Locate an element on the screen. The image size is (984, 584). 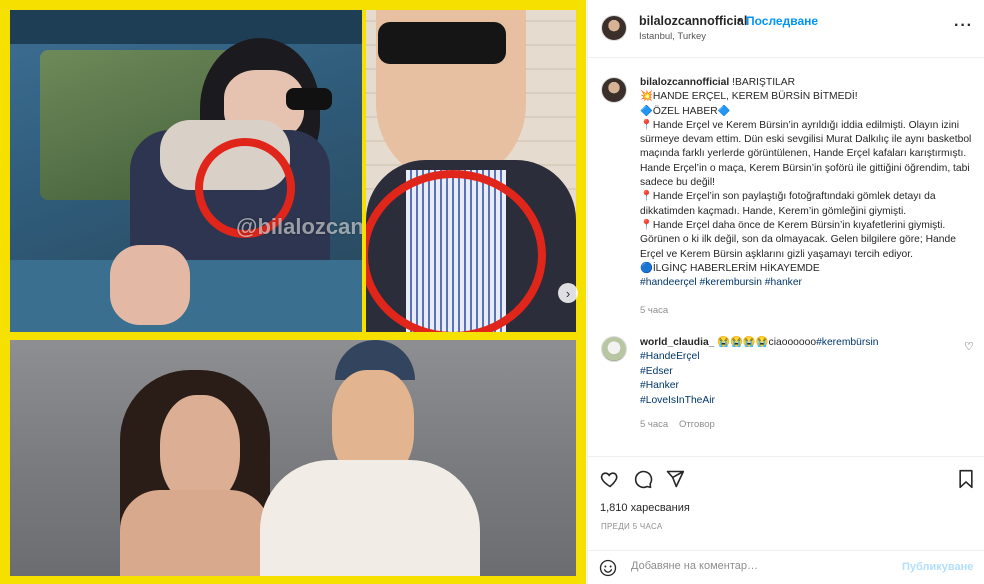
caption-hashtags: #handeerçel #kerembursin #hanker is located at coordinates (721, 282).